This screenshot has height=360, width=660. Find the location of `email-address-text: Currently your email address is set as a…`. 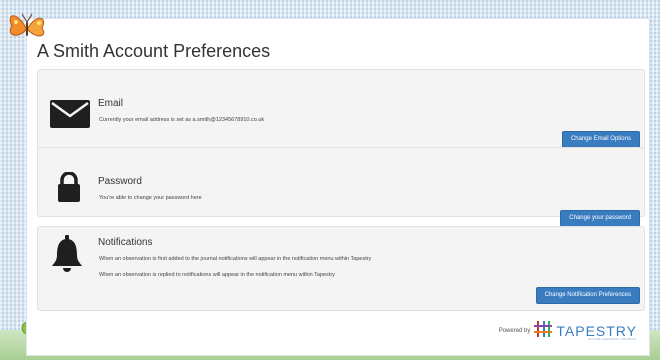

email-address-text: Currently your email address is set as a… is located at coordinates (182, 120).